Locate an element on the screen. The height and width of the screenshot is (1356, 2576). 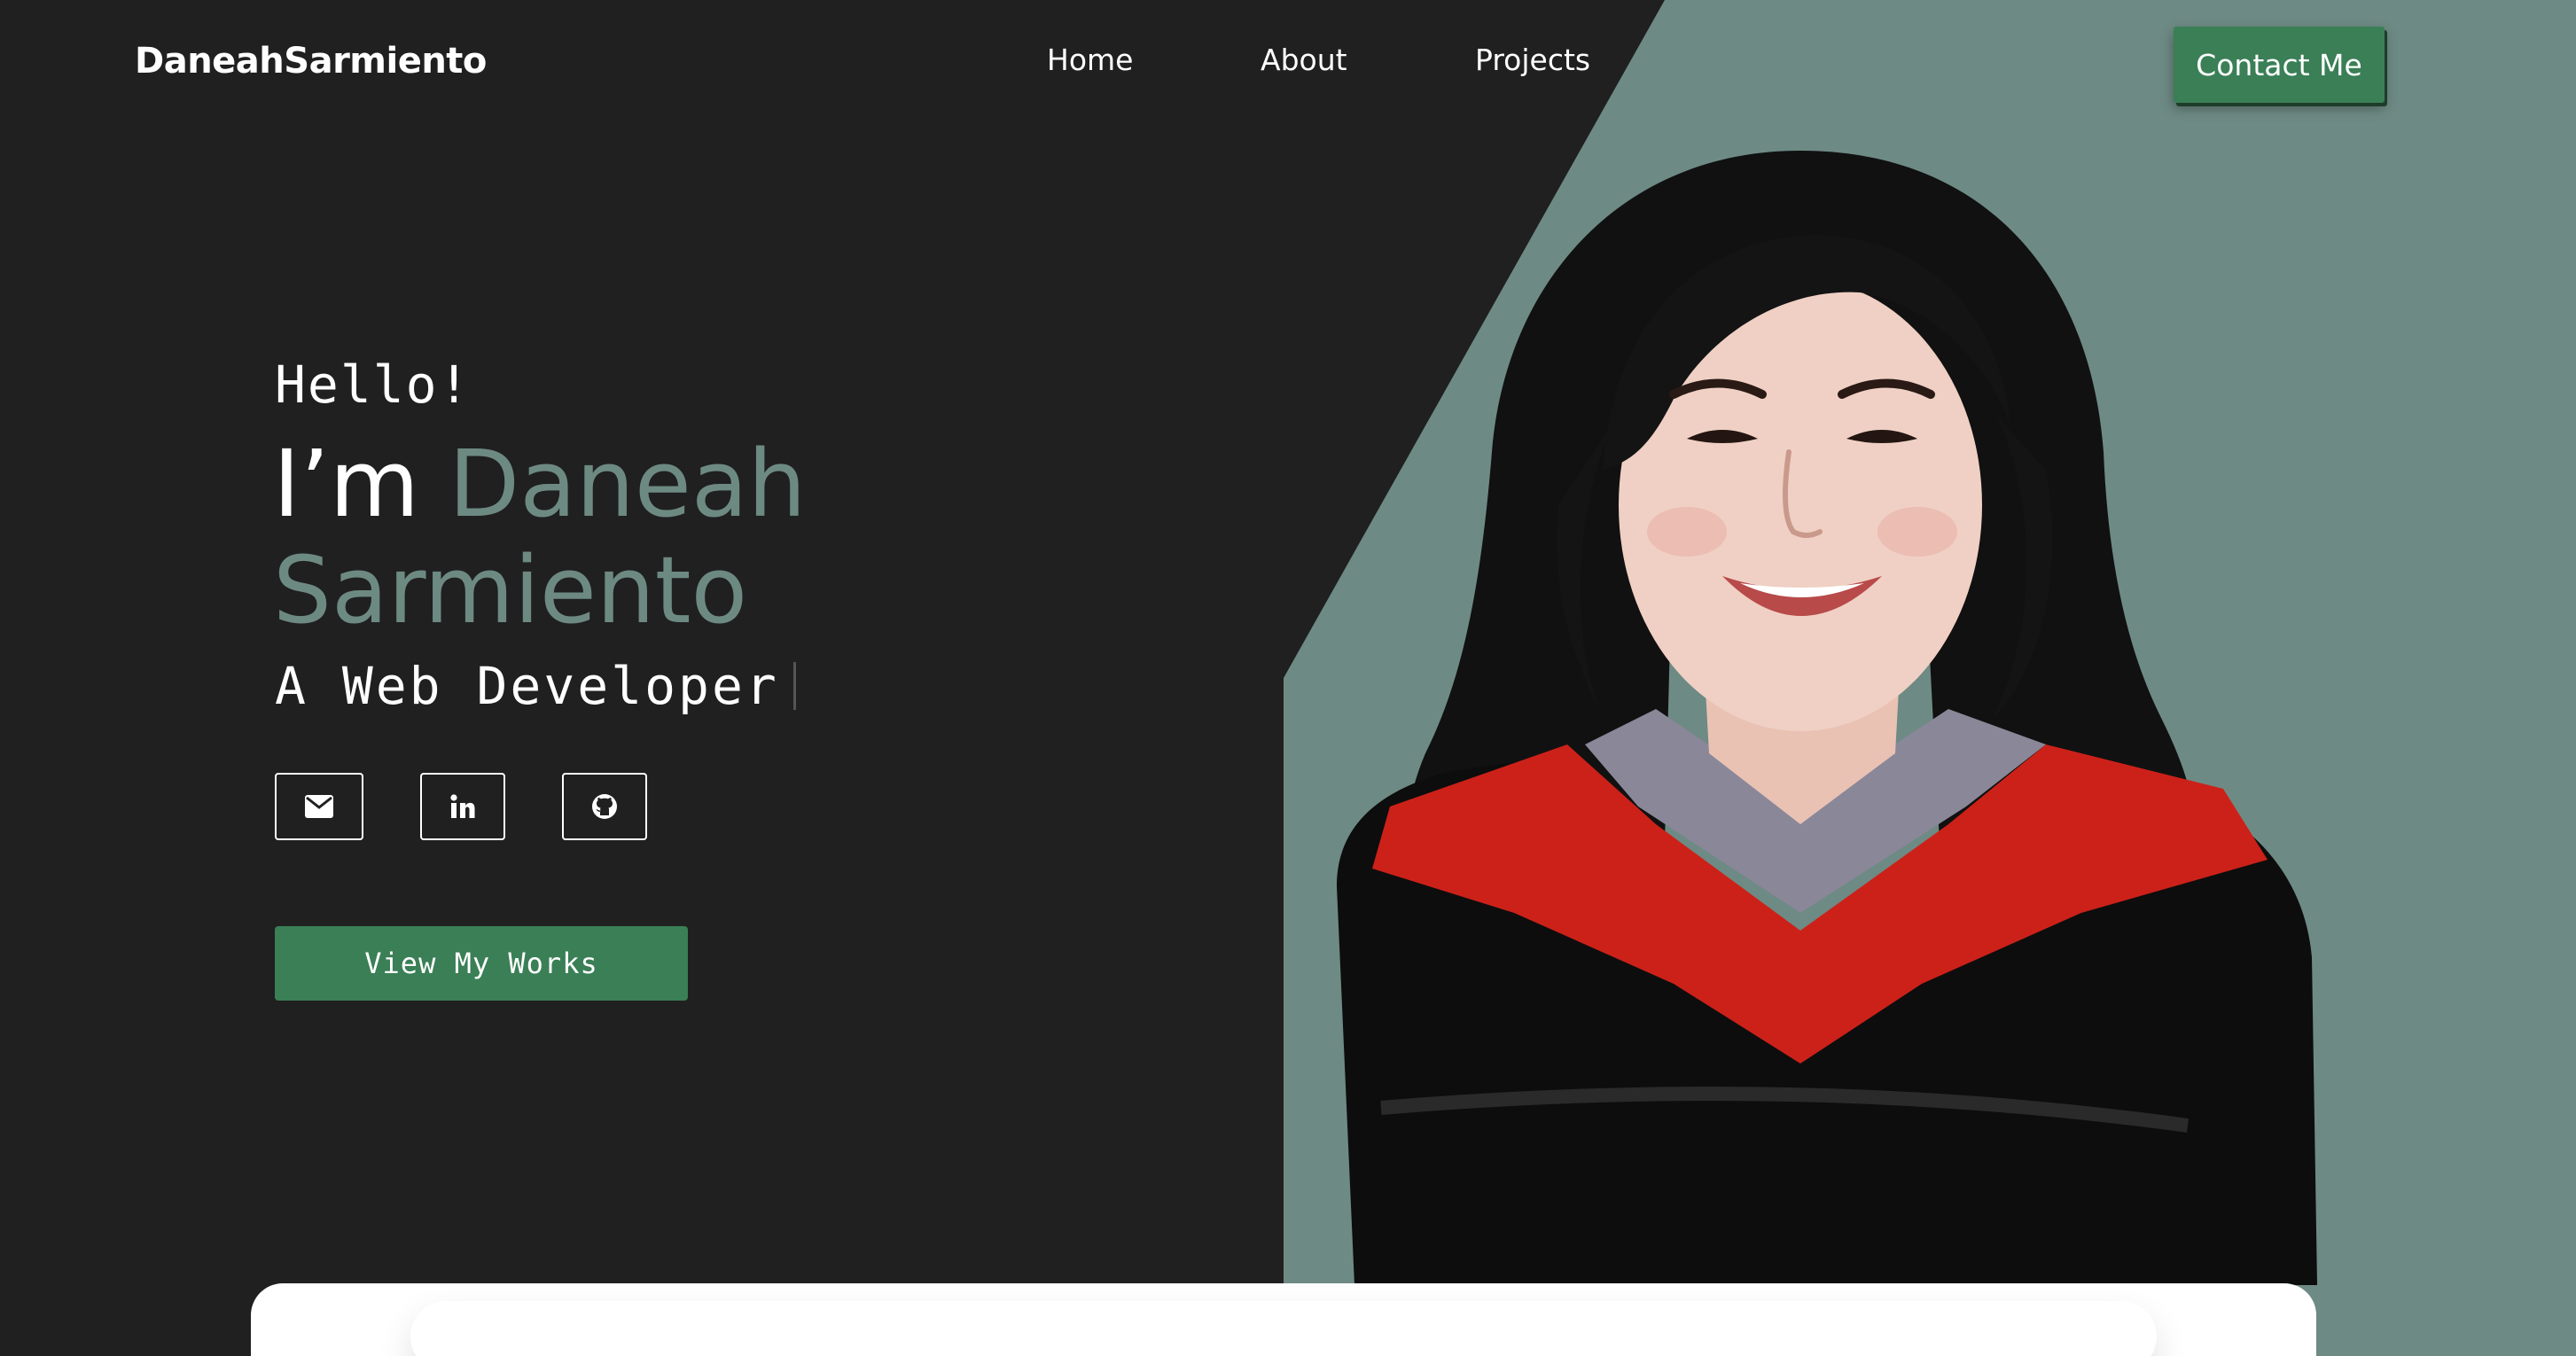
portrait-cheek-right is located at coordinates (1917, 532).